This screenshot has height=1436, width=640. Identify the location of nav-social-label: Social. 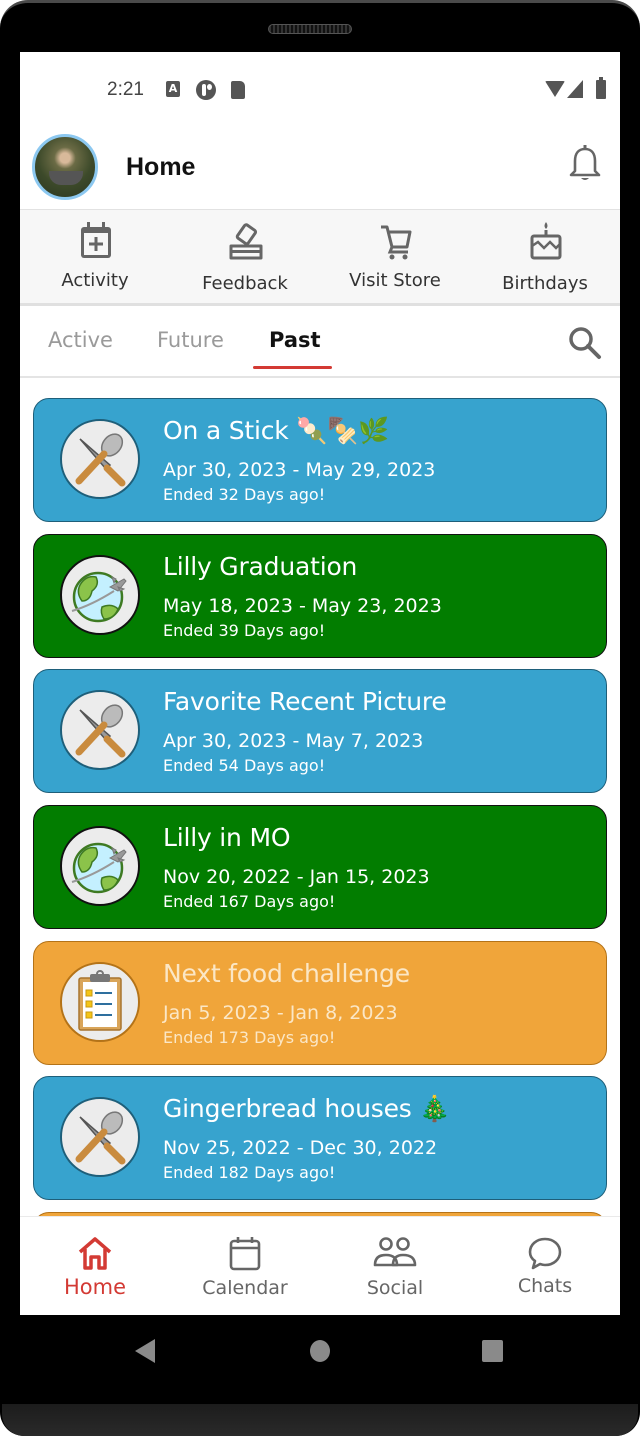
(395, 1288).